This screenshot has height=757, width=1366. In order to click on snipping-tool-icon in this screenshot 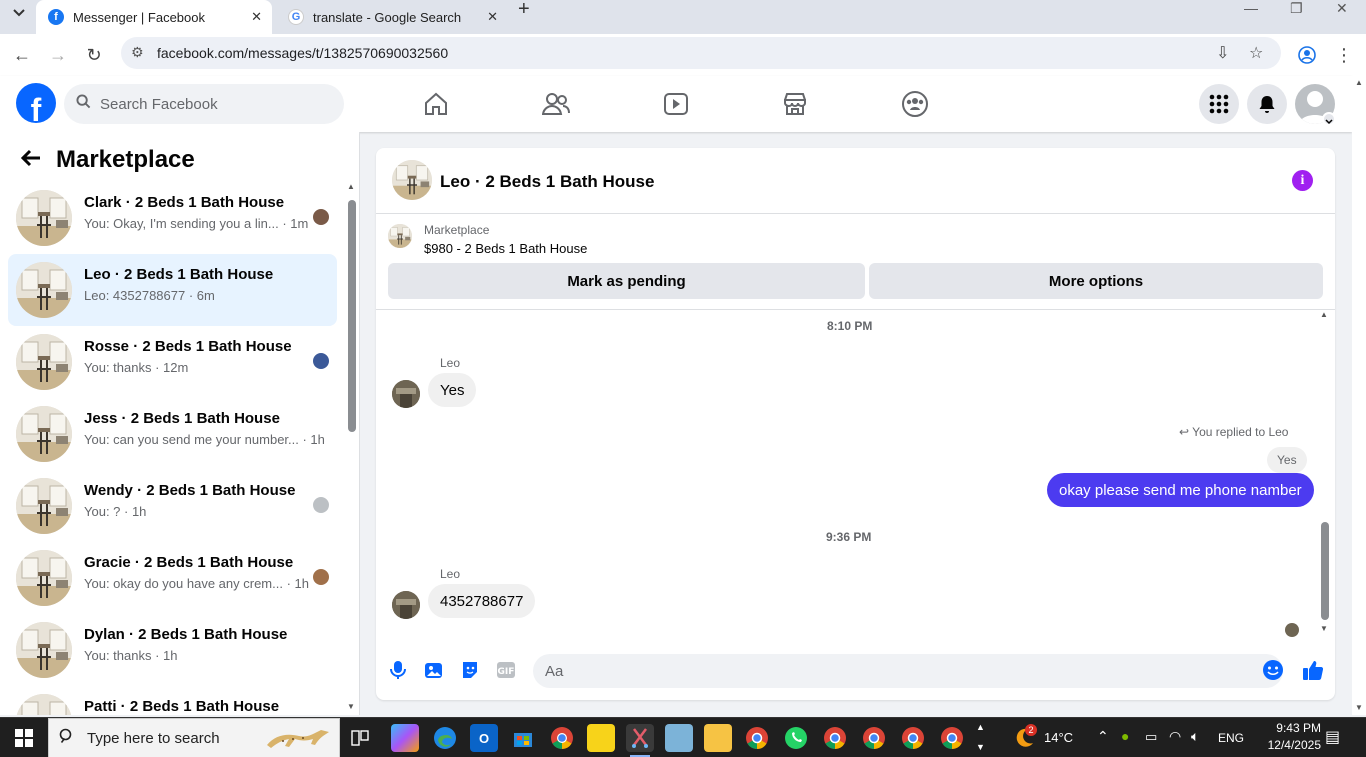, I will do `click(640, 740)`.